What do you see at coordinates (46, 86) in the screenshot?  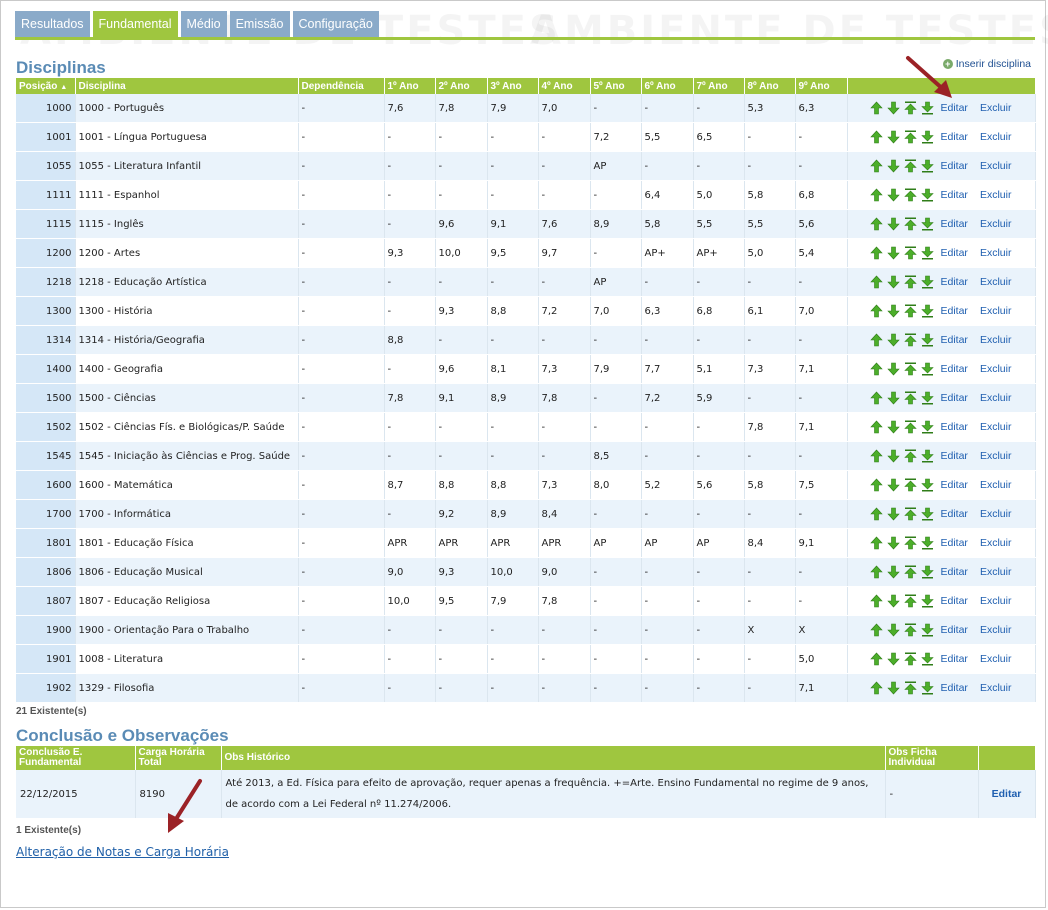 I see `col-header: Posição ▲` at bounding box center [46, 86].